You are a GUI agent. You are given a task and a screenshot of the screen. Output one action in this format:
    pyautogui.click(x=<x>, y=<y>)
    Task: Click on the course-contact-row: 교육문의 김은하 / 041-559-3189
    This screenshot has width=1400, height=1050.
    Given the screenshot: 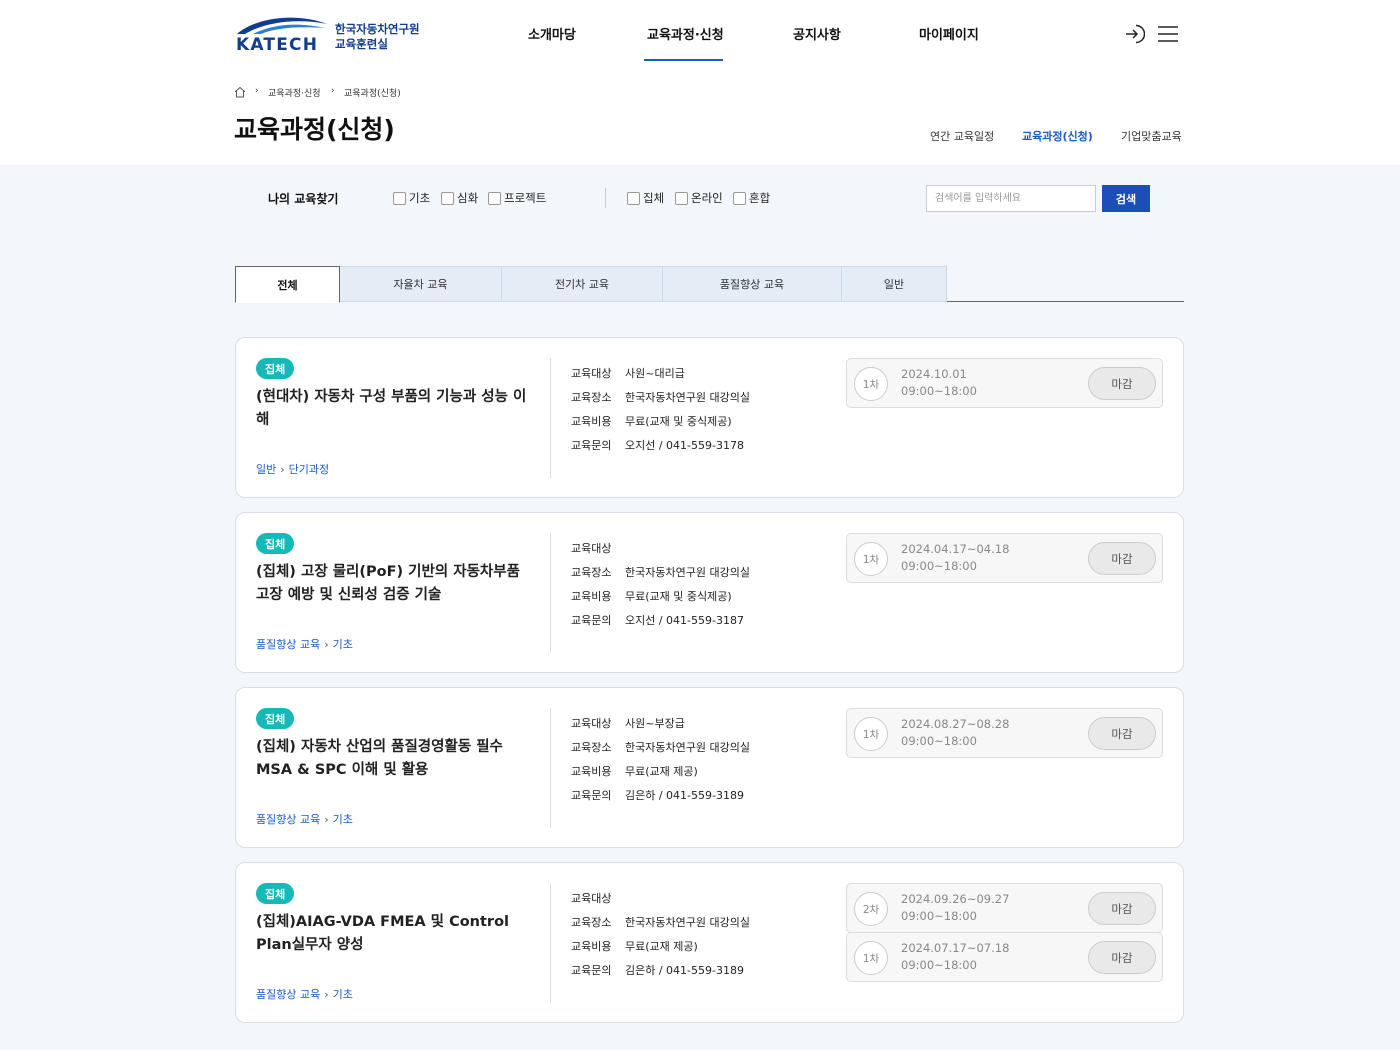 What is the action you would take?
    pyautogui.click(x=657, y=970)
    